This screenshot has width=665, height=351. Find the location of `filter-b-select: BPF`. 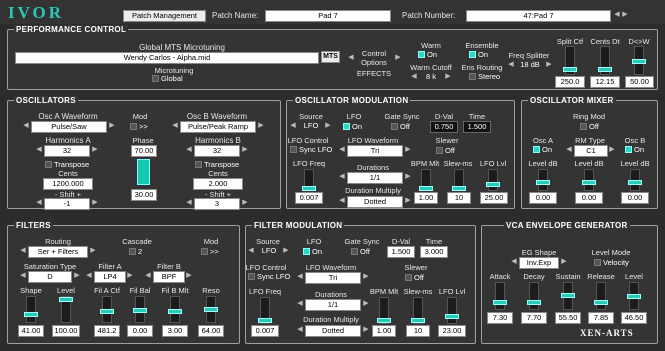

filter-b-select: BPF is located at coordinates (169, 277).